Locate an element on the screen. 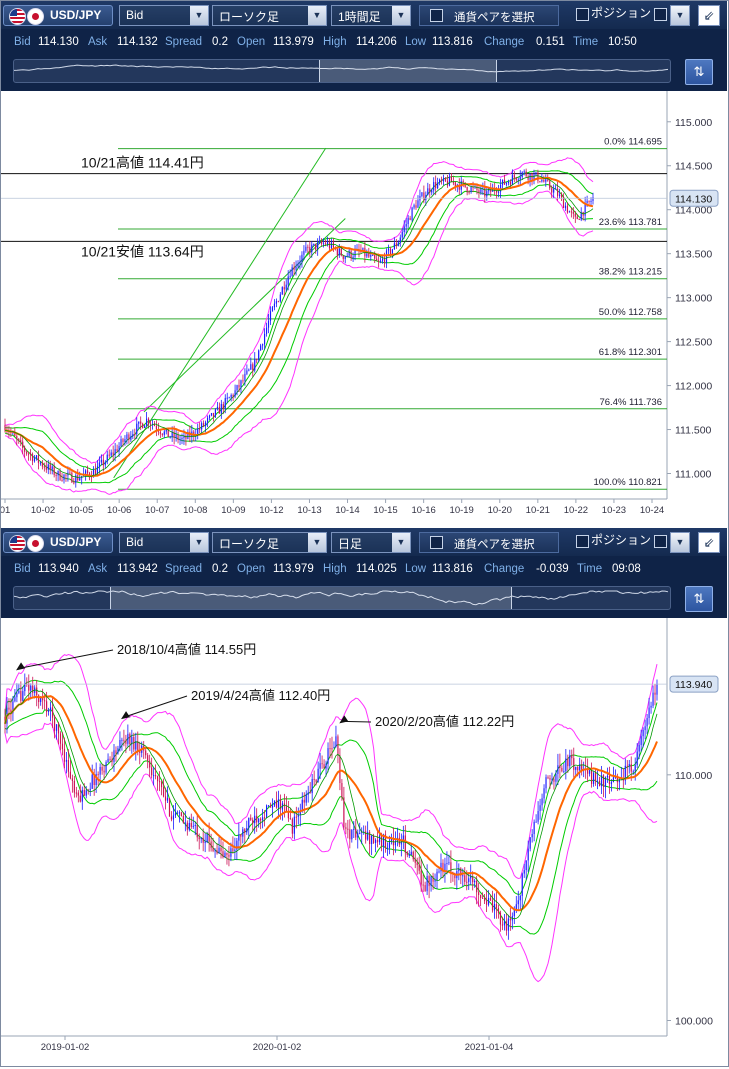 The width and height of the screenshot is (729, 1069). spread-value: 0.2 is located at coordinates (220, 569).